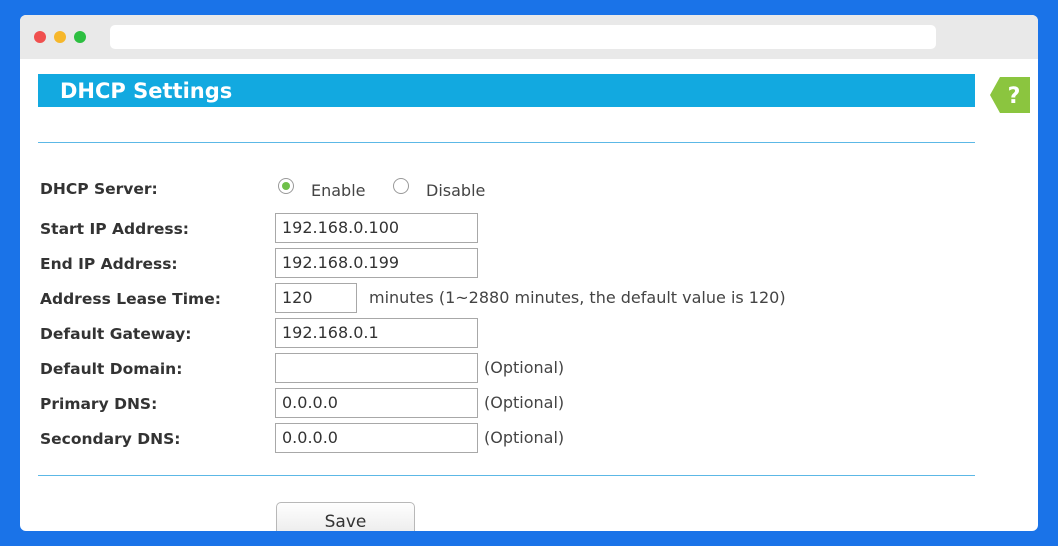 The height and width of the screenshot is (546, 1058). Describe the element at coordinates (99, 404) in the screenshot. I see `primary-dns-label: Primary DNS:` at that location.